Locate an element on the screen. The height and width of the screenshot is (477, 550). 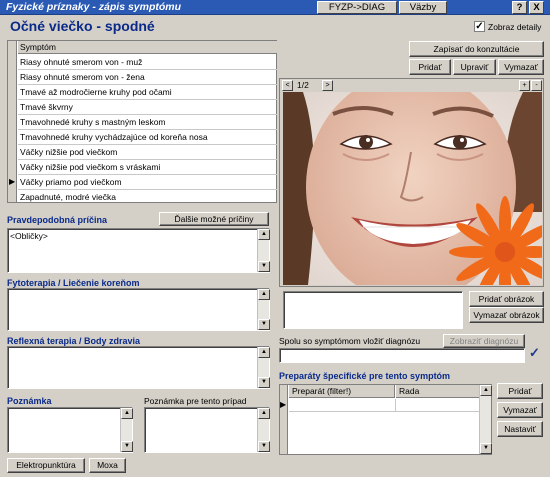
window-title: Fyzické príznaky - zápis symptómu is located at coordinates (94, 7).